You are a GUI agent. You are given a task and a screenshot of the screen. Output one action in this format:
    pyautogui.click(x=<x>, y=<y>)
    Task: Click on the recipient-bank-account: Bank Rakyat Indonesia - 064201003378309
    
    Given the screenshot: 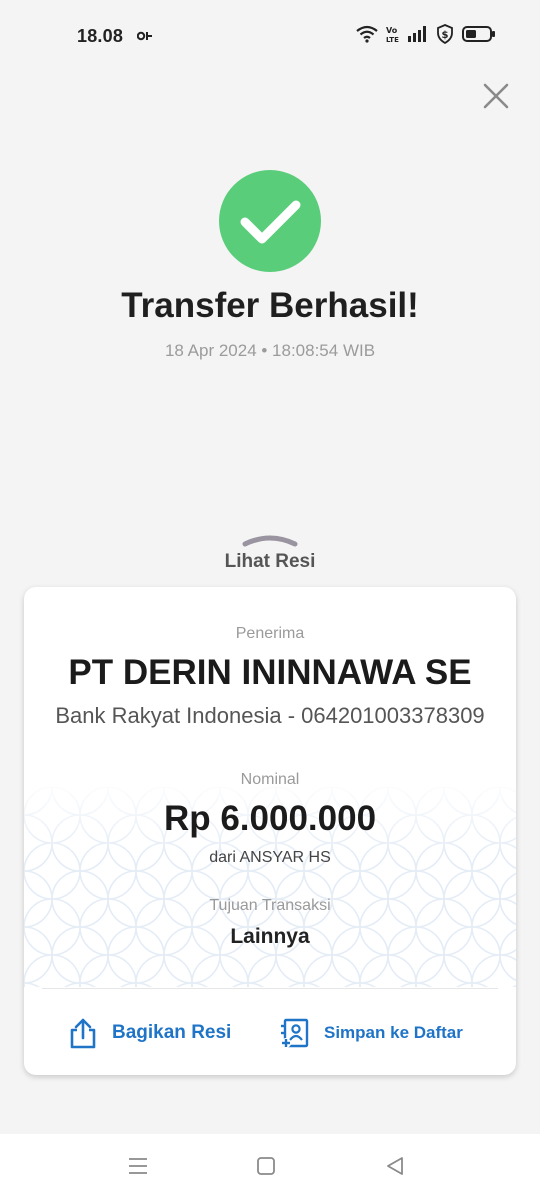 What is the action you would take?
    pyautogui.click(x=270, y=715)
    